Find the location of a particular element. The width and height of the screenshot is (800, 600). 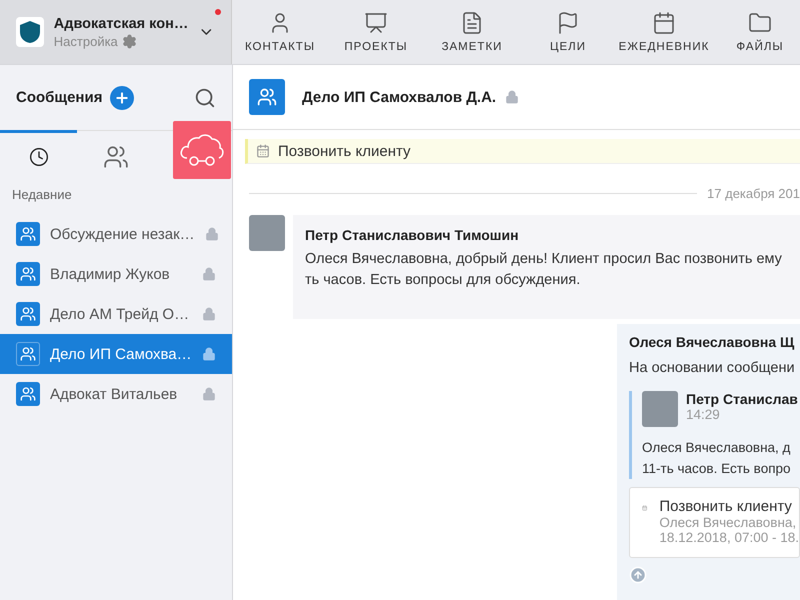

plus-icon is located at coordinates (122, 98).